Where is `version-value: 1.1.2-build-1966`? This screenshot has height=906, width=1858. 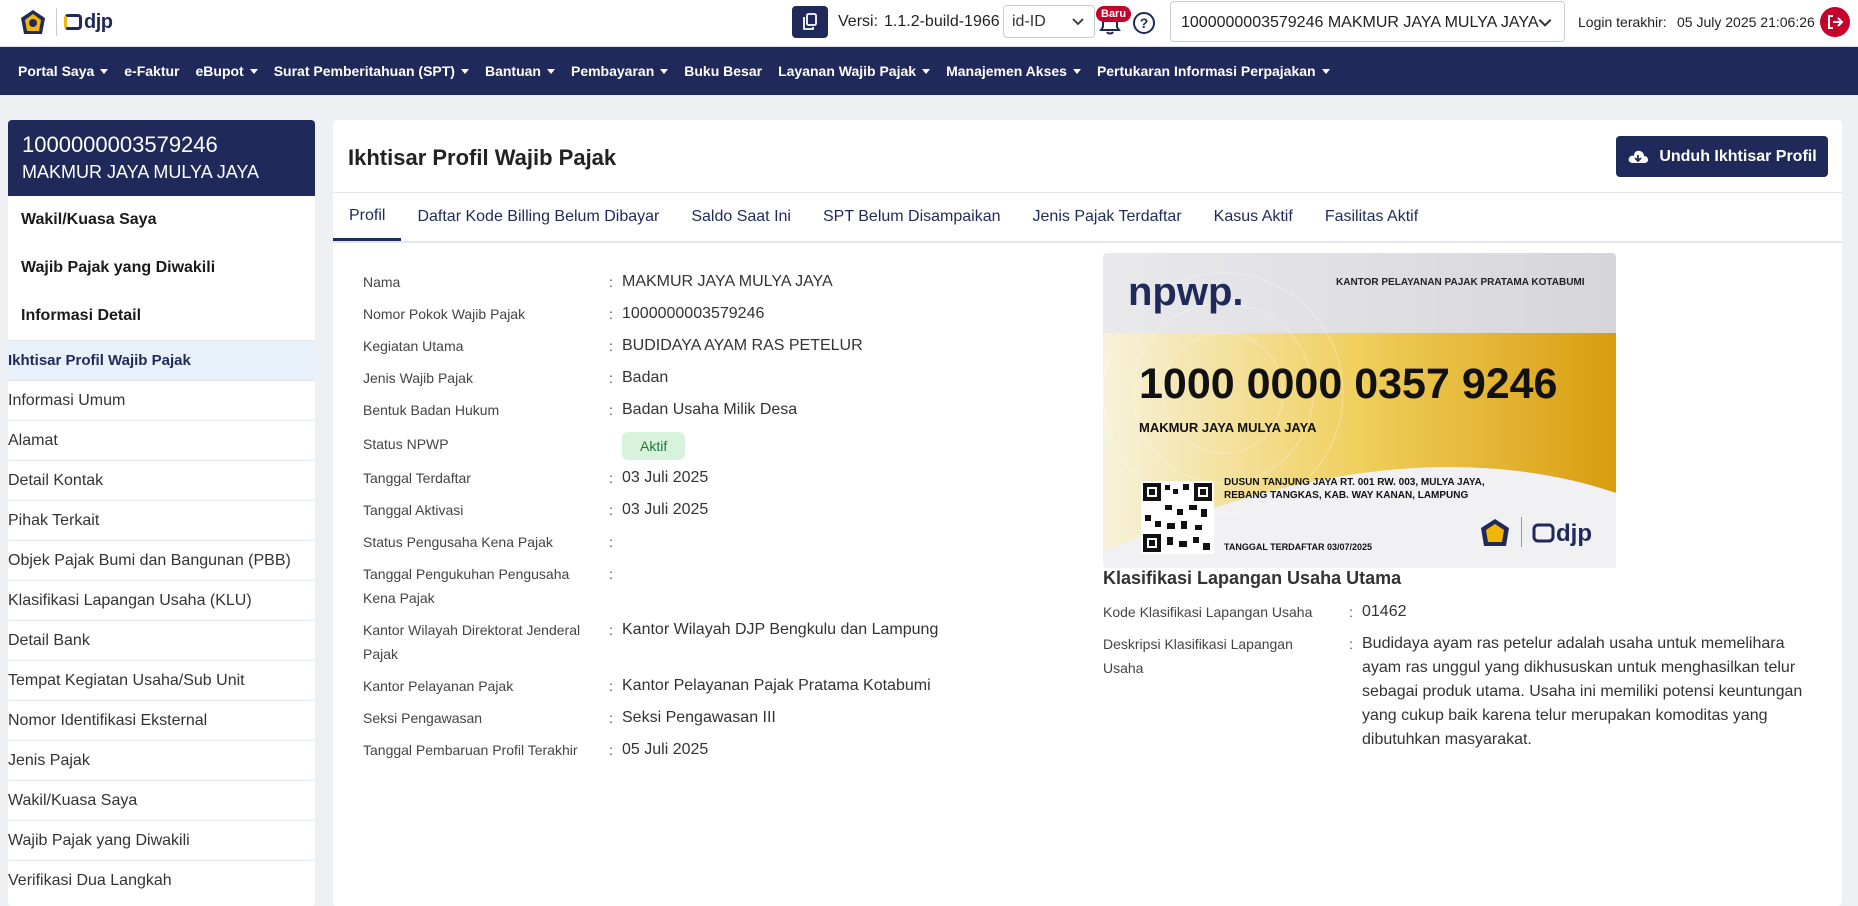
version-value: 1.1.2-build-1966 is located at coordinates (942, 21).